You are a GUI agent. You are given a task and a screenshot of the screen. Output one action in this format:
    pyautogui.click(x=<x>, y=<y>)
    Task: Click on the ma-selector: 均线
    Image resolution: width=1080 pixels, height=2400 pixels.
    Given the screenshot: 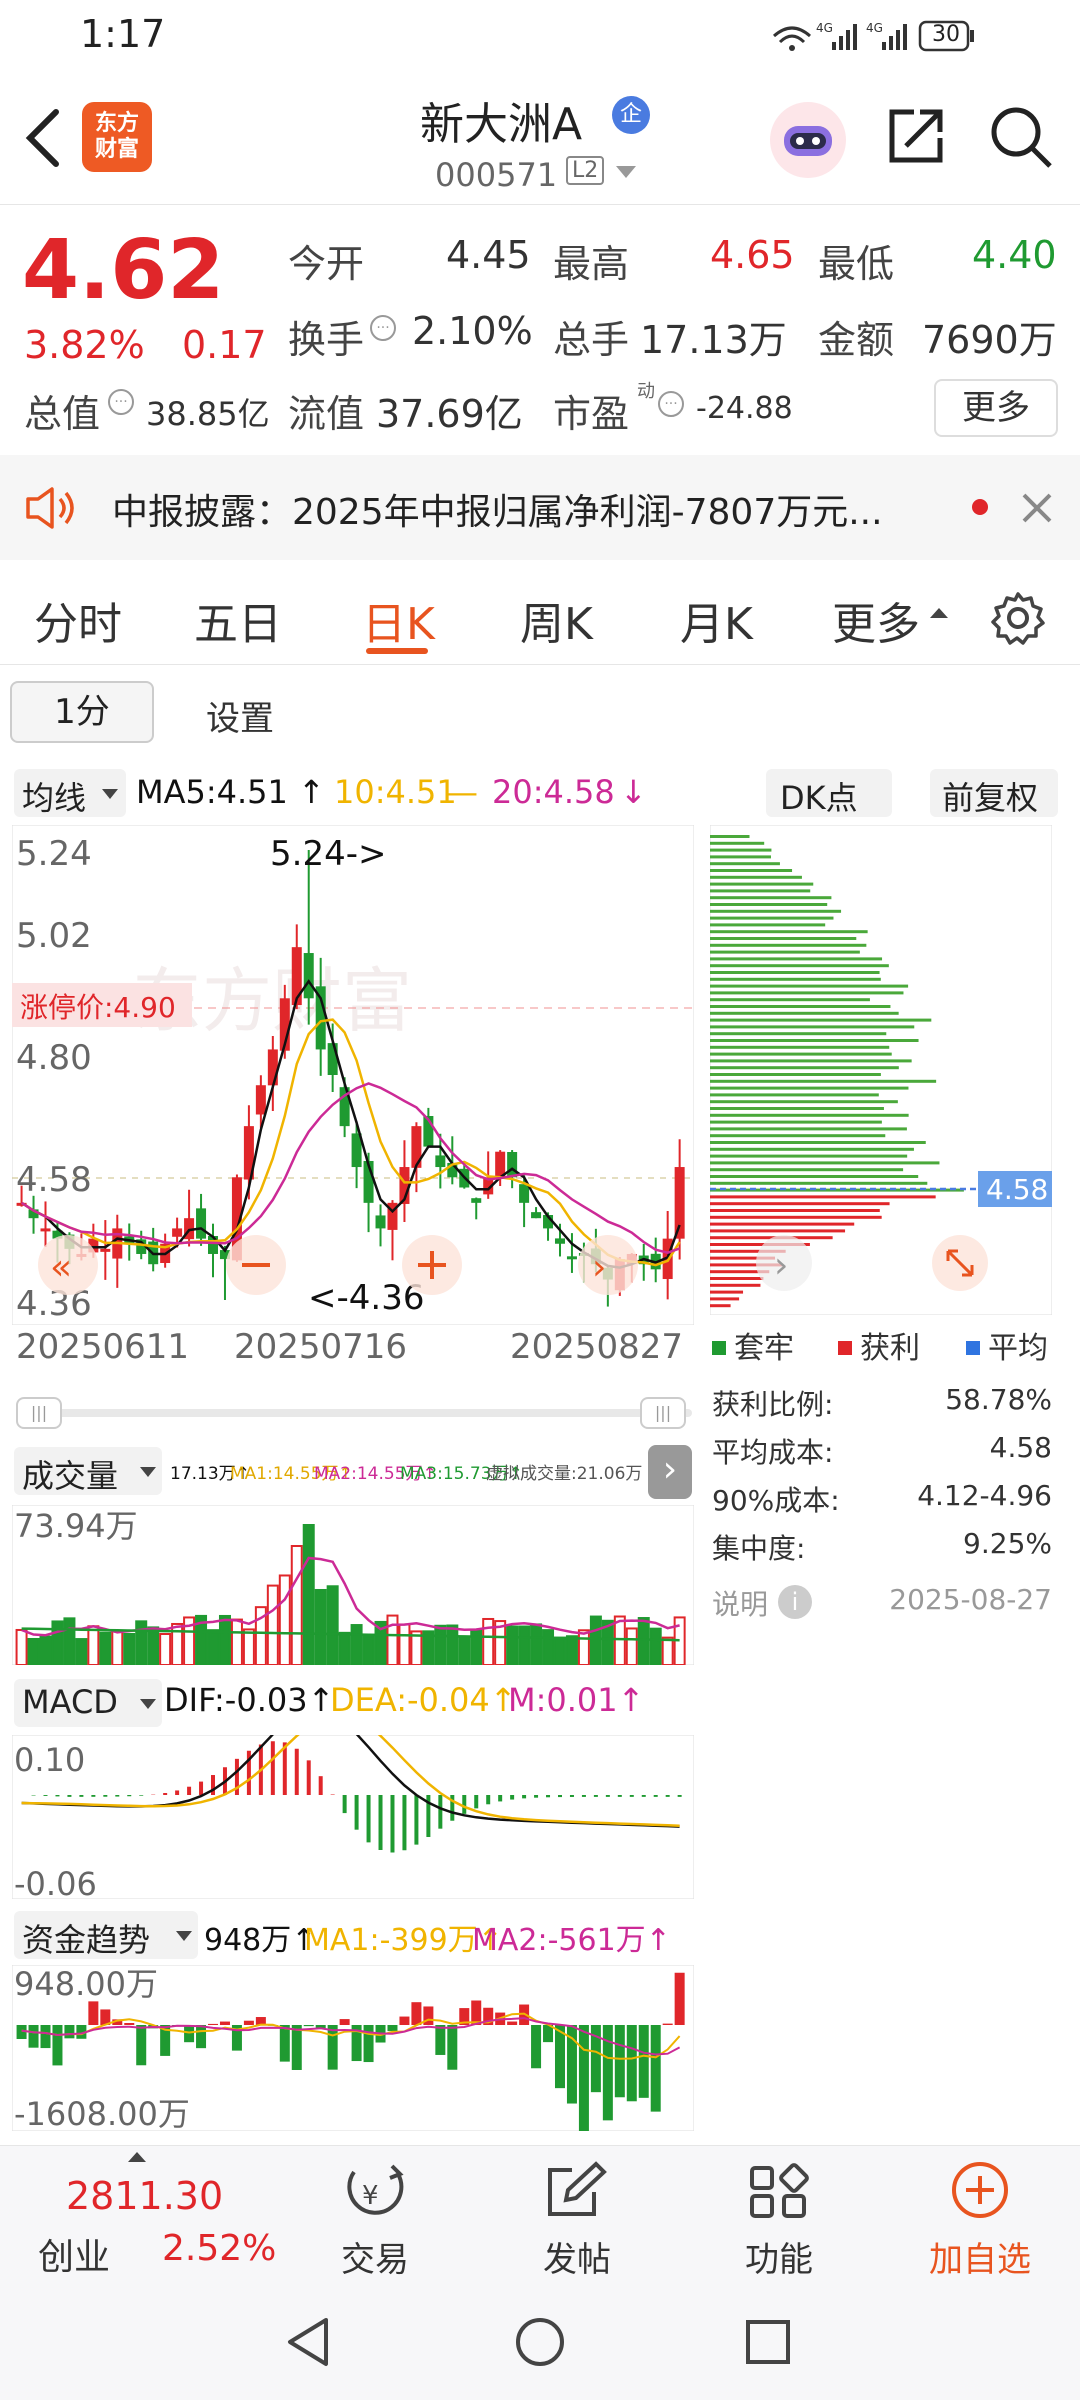 What is the action you would take?
    pyautogui.click(x=70, y=793)
    